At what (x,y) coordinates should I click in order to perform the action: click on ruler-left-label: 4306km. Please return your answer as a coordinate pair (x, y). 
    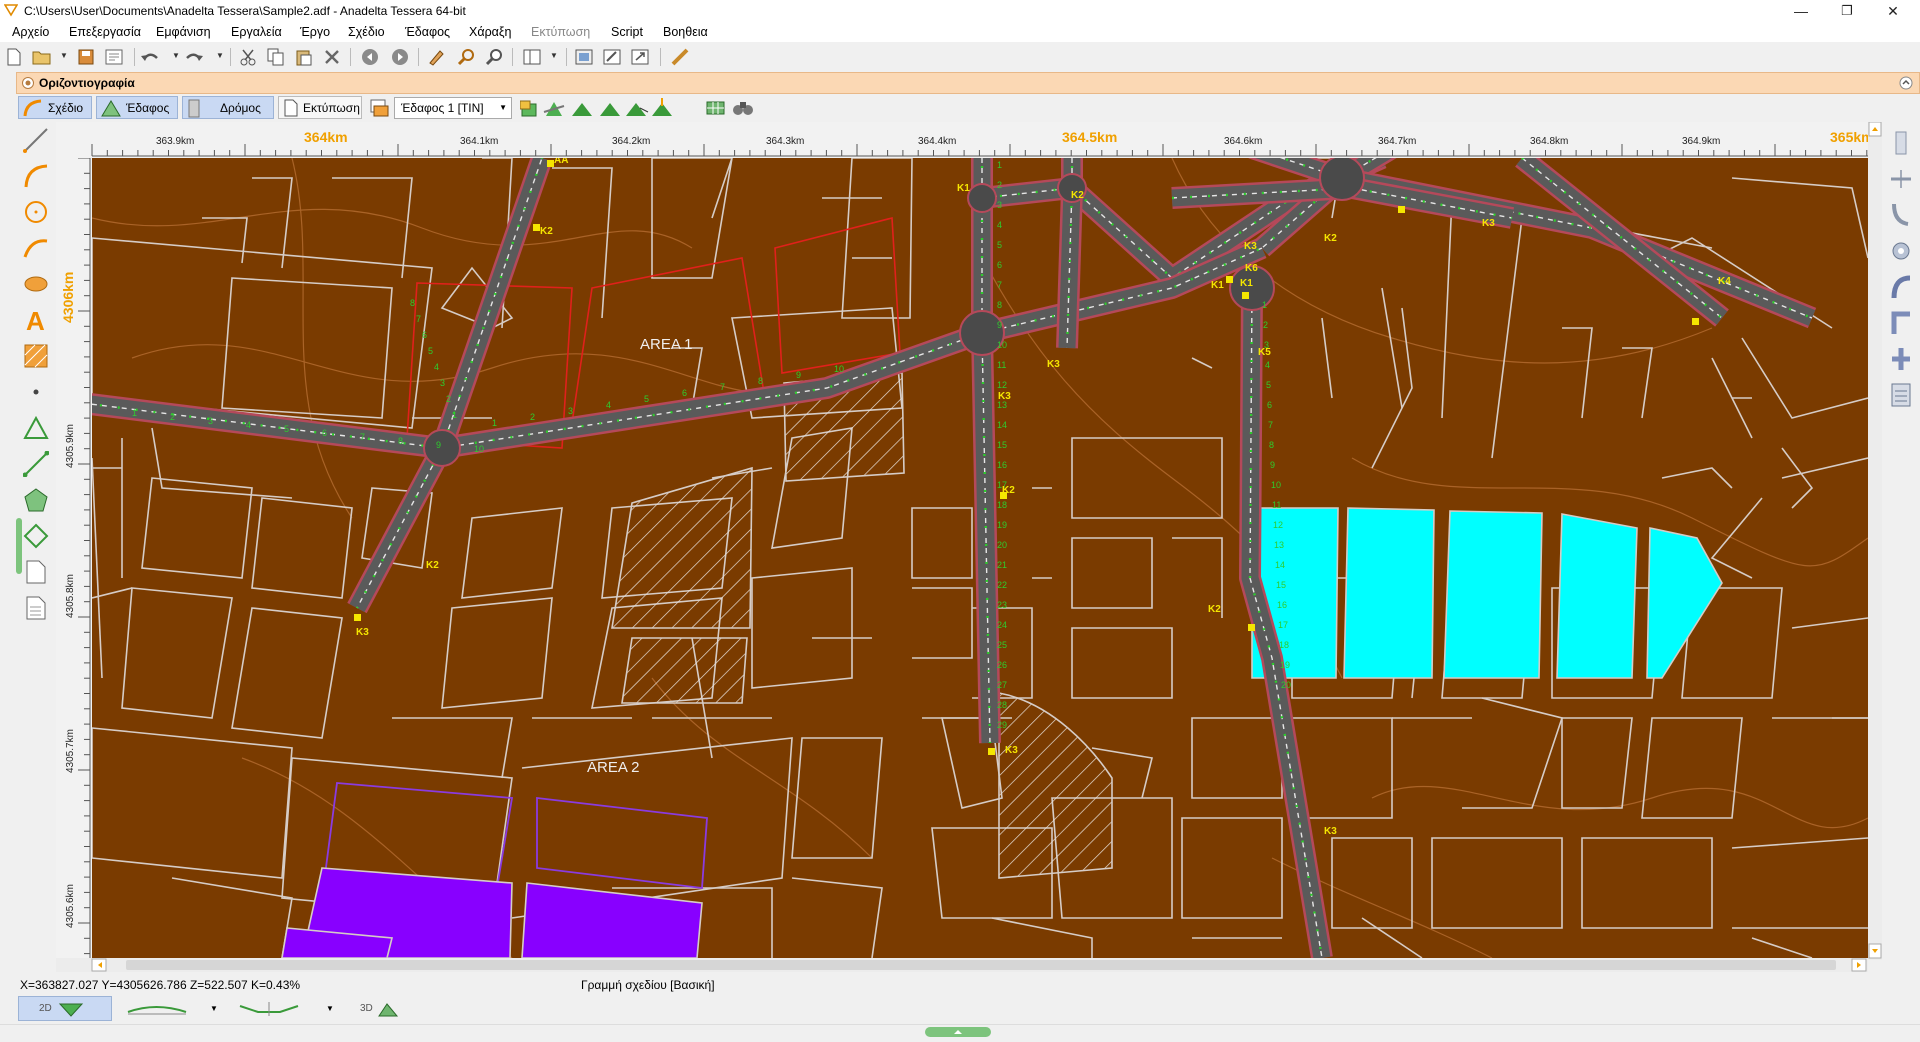
    Looking at the image, I should click on (68, 297).